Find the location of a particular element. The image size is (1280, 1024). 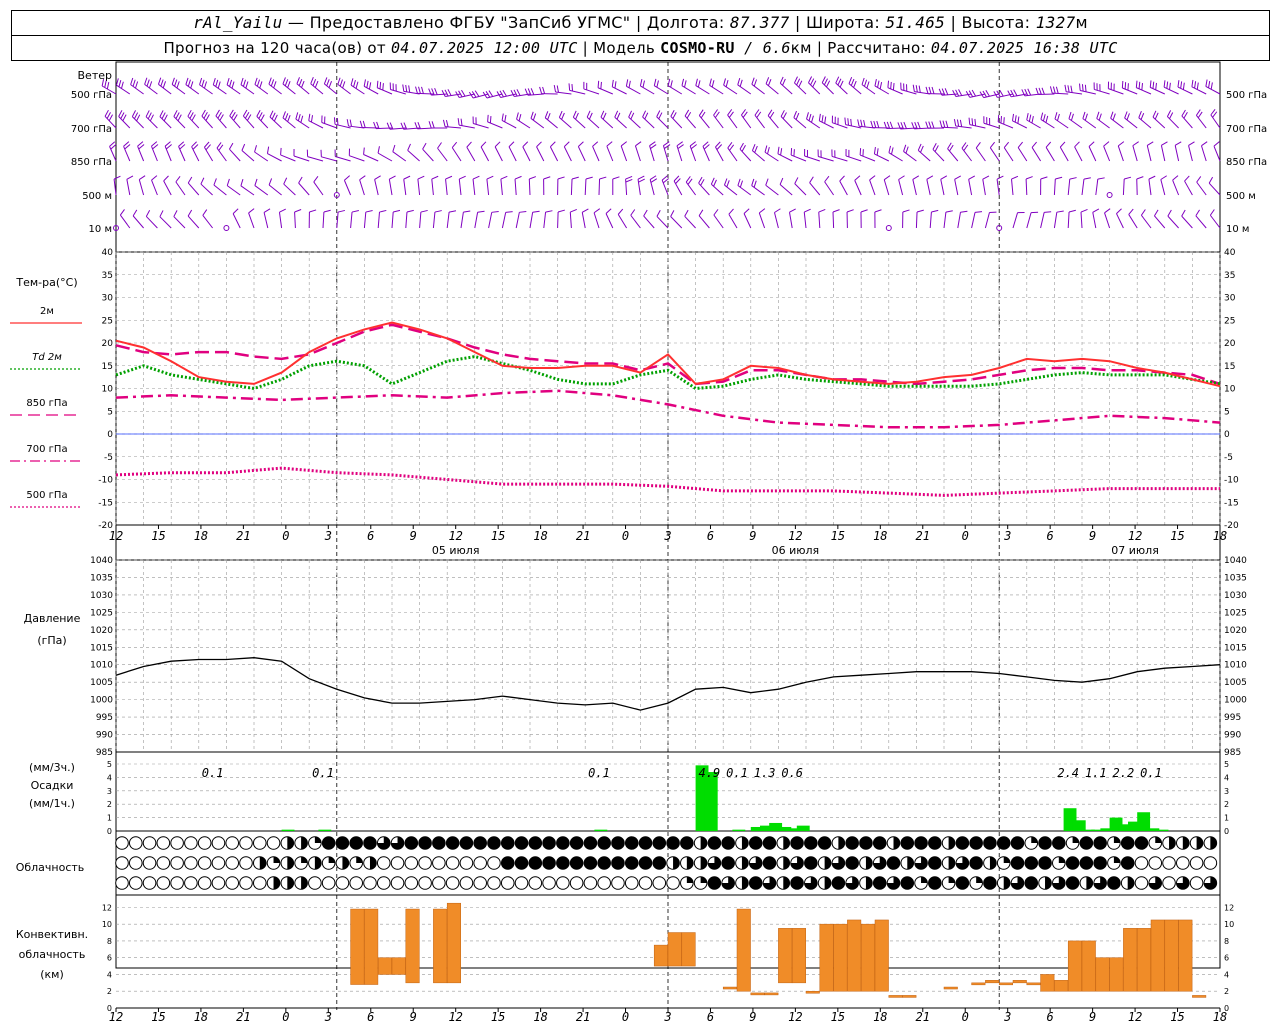

precip-unit-3h: (мм/3ч.) is located at coordinates (52, 767).